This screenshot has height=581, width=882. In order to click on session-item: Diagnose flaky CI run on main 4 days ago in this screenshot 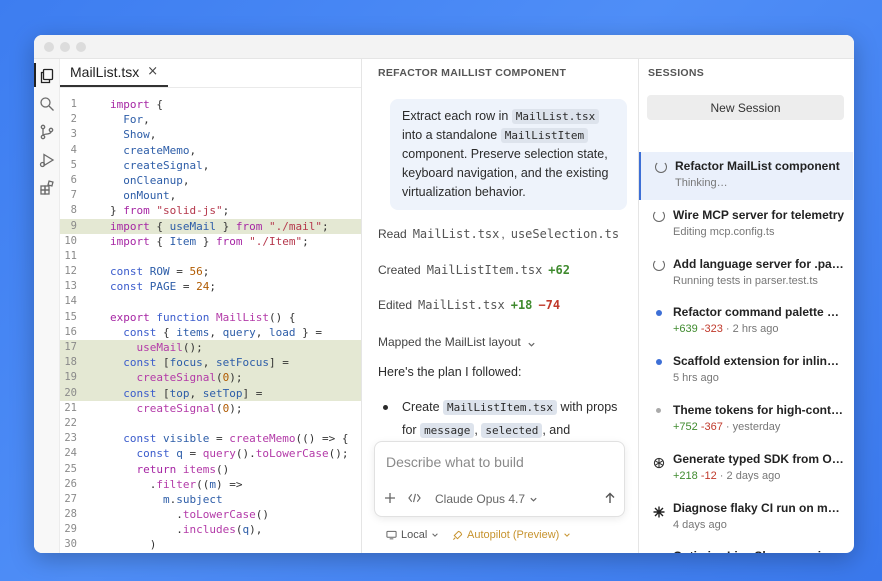, I will do `click(746, 518)`.